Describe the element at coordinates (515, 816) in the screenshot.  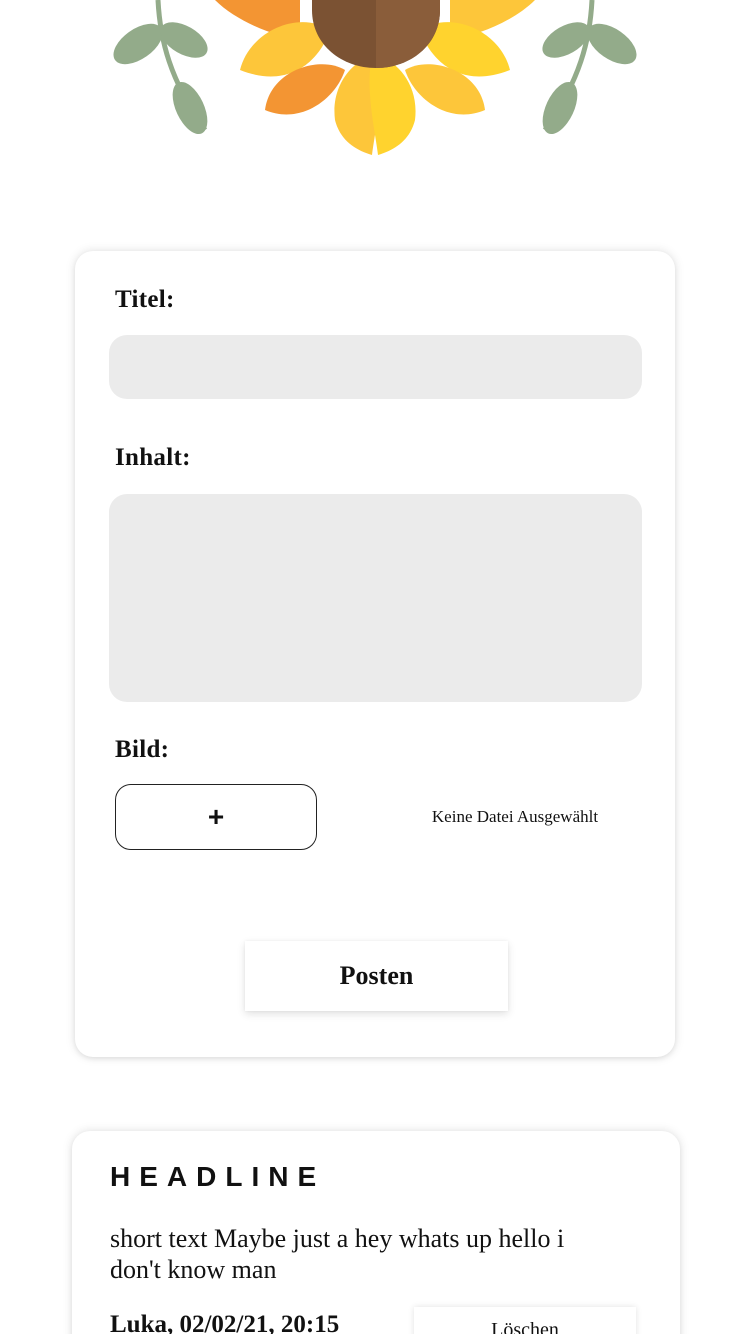
I see `file-status-text: Keine Datei Ausgewählt` at that location.